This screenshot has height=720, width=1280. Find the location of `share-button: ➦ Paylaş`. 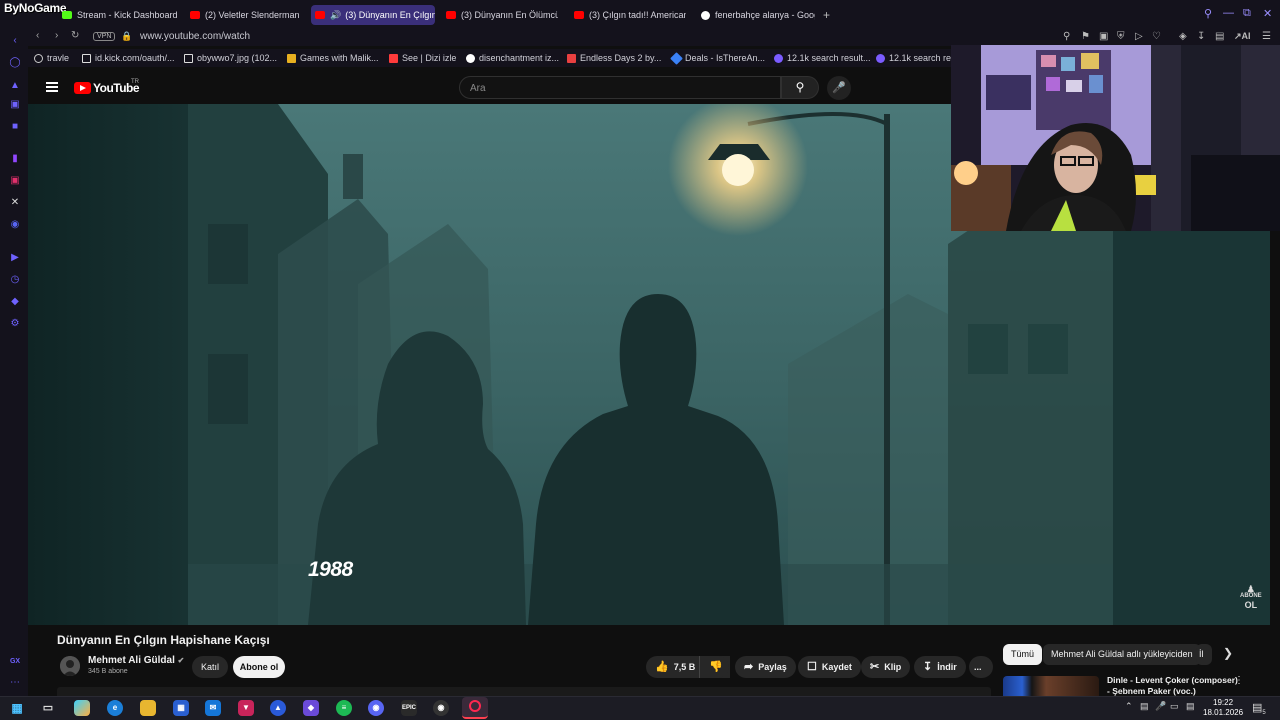

share-button: ➦ Paylaş is located at coordinates (765, 667).